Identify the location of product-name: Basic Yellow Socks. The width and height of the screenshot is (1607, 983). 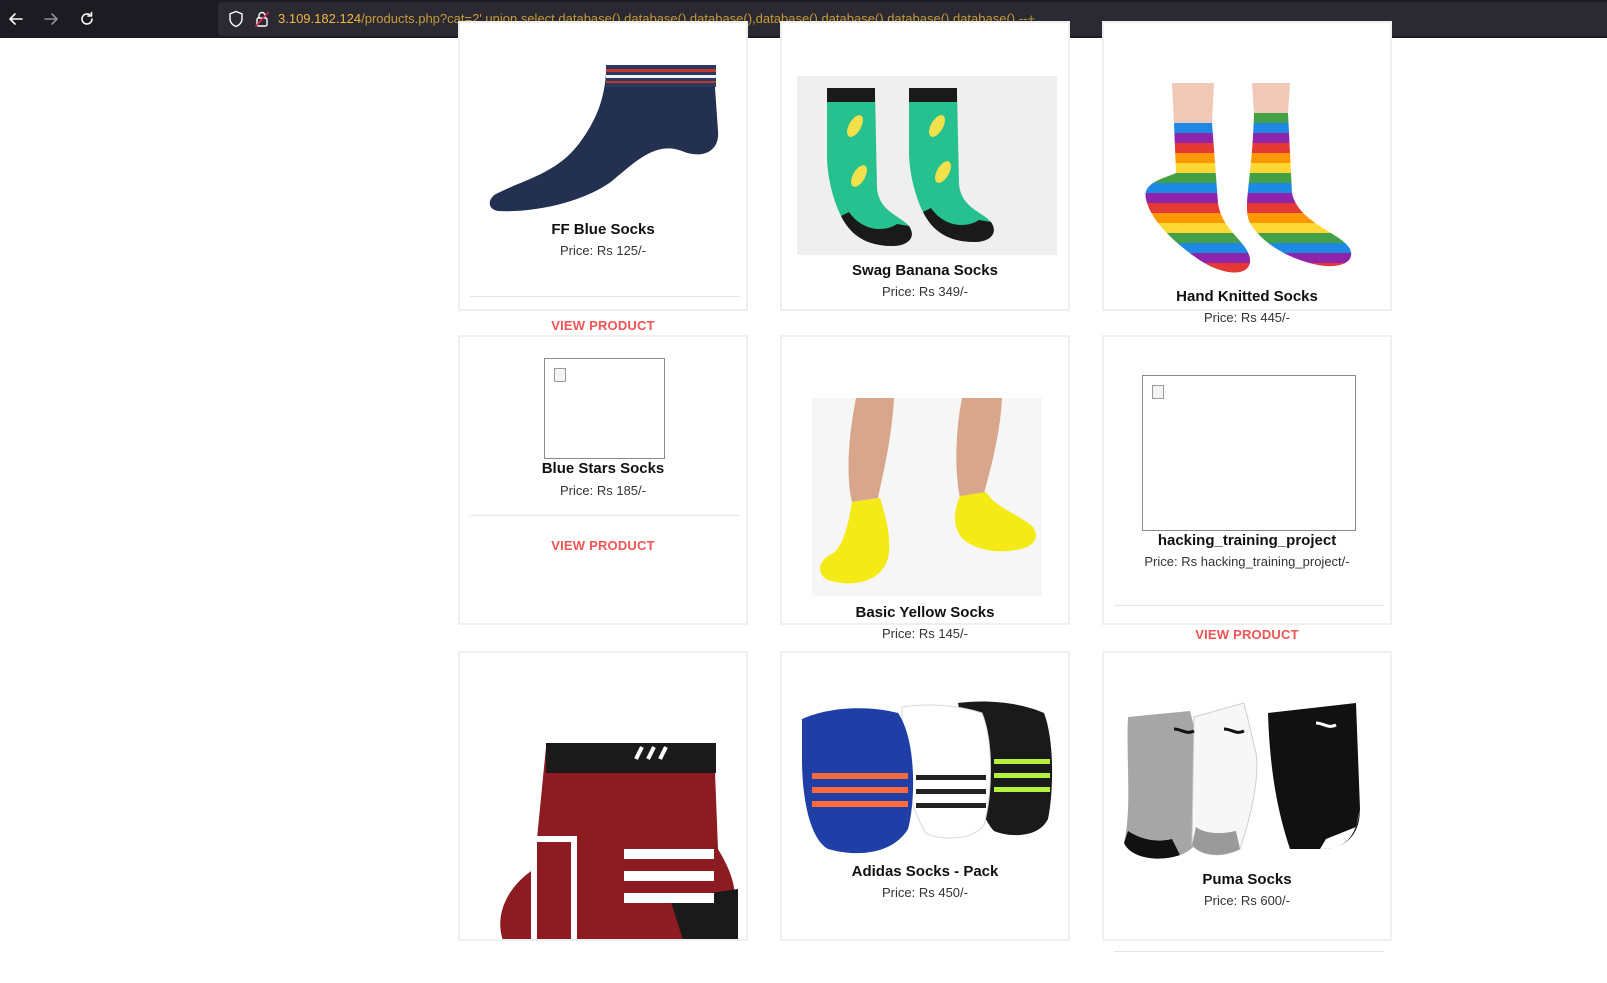
(925, 612).